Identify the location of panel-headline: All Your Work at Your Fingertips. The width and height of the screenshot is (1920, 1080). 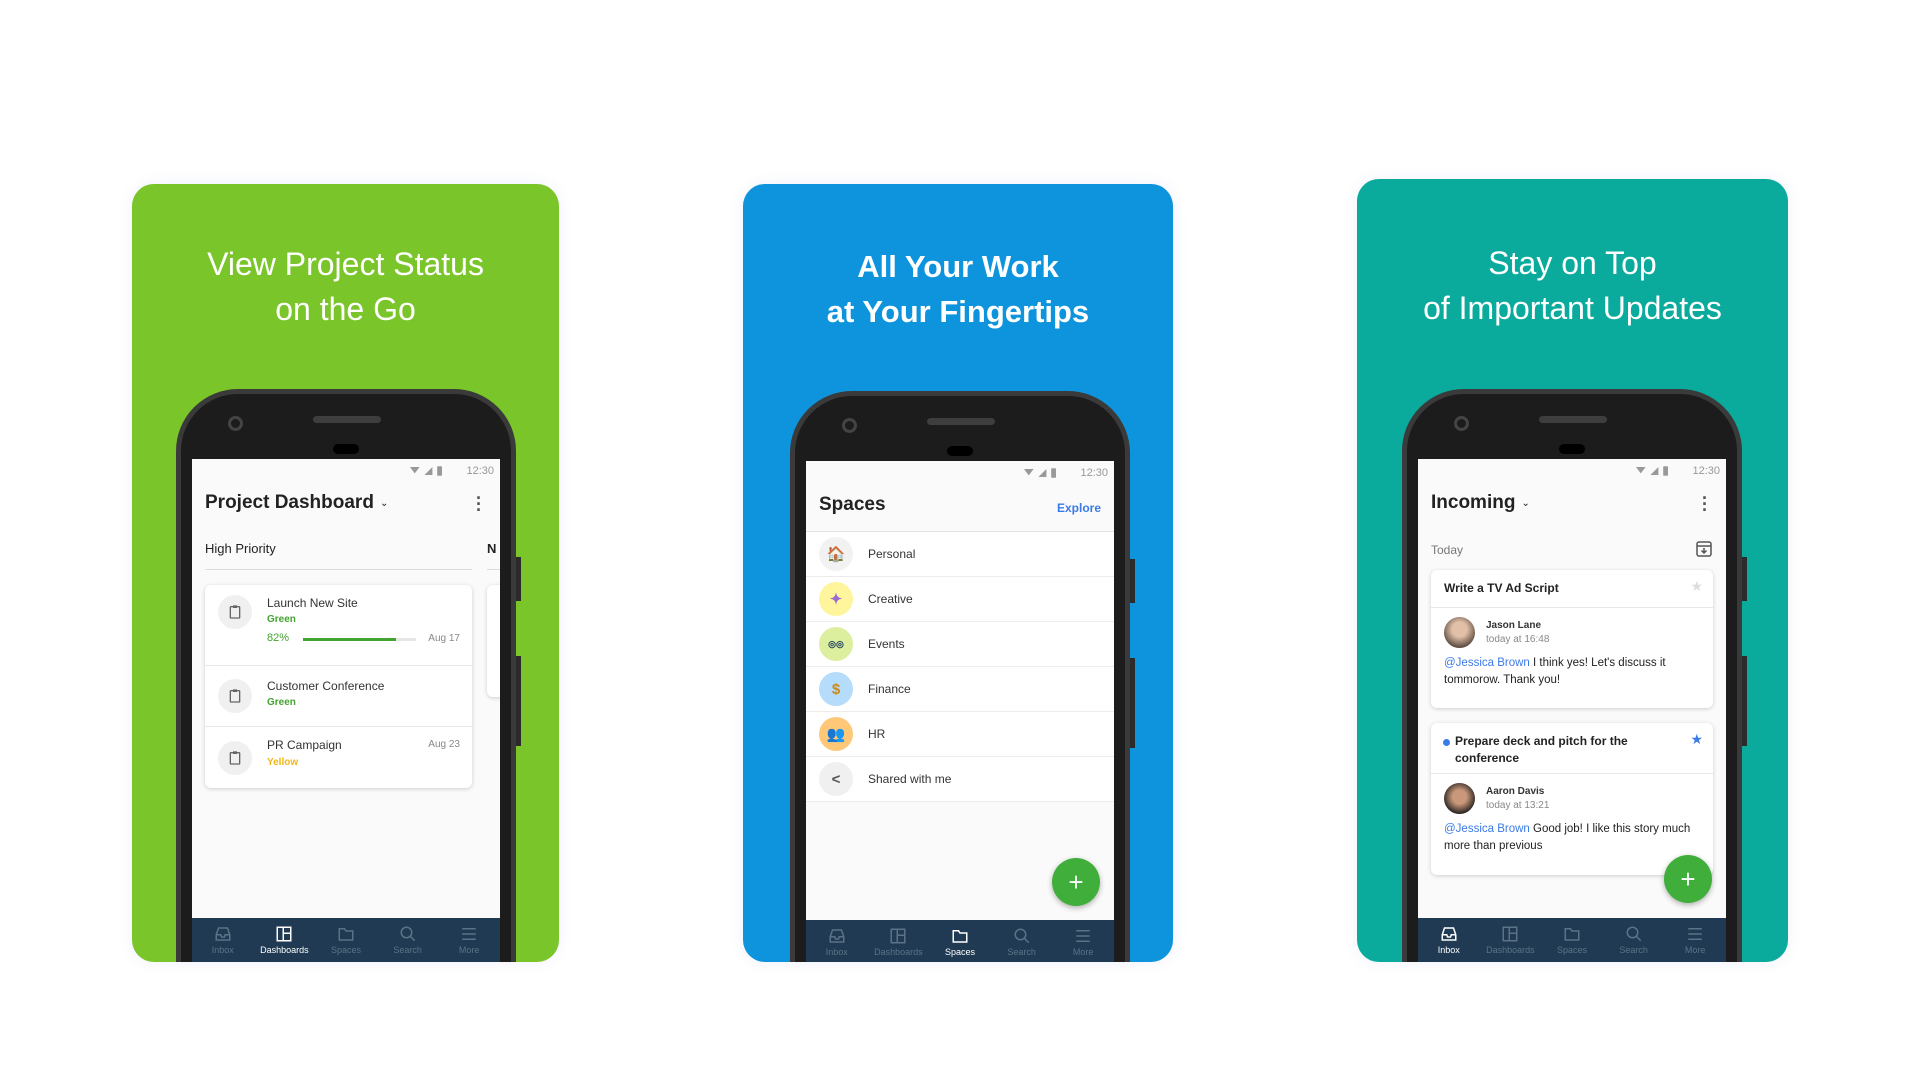
(958, 289).